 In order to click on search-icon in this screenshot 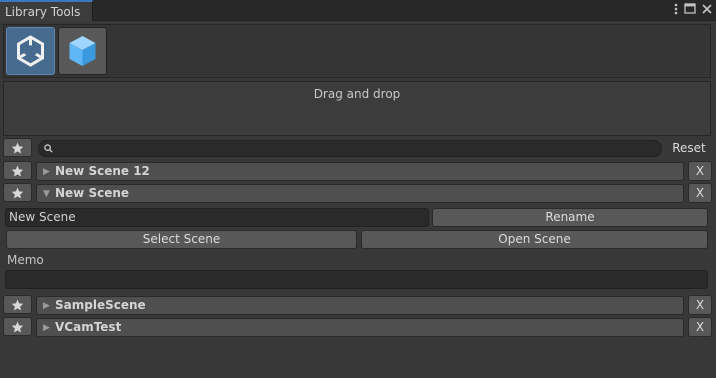, I will do `click(48, 148)`.